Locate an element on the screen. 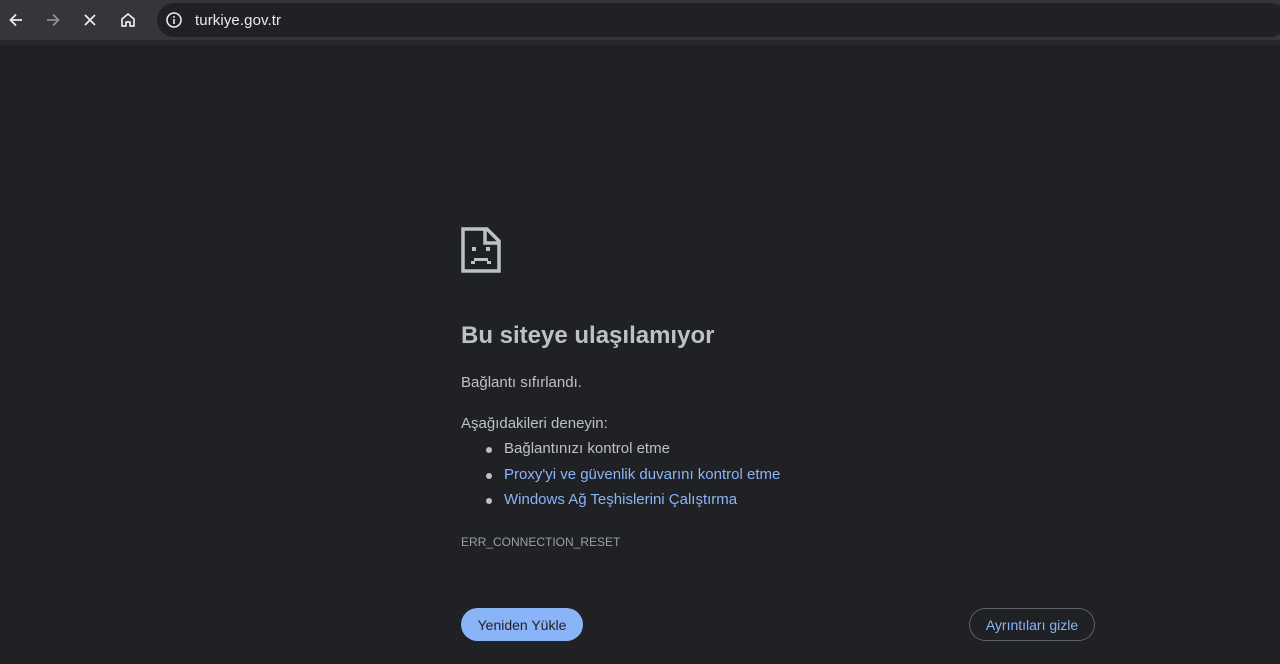 This screenshot has width=1280, height=664. home-button is located at coordinates (128, 20).